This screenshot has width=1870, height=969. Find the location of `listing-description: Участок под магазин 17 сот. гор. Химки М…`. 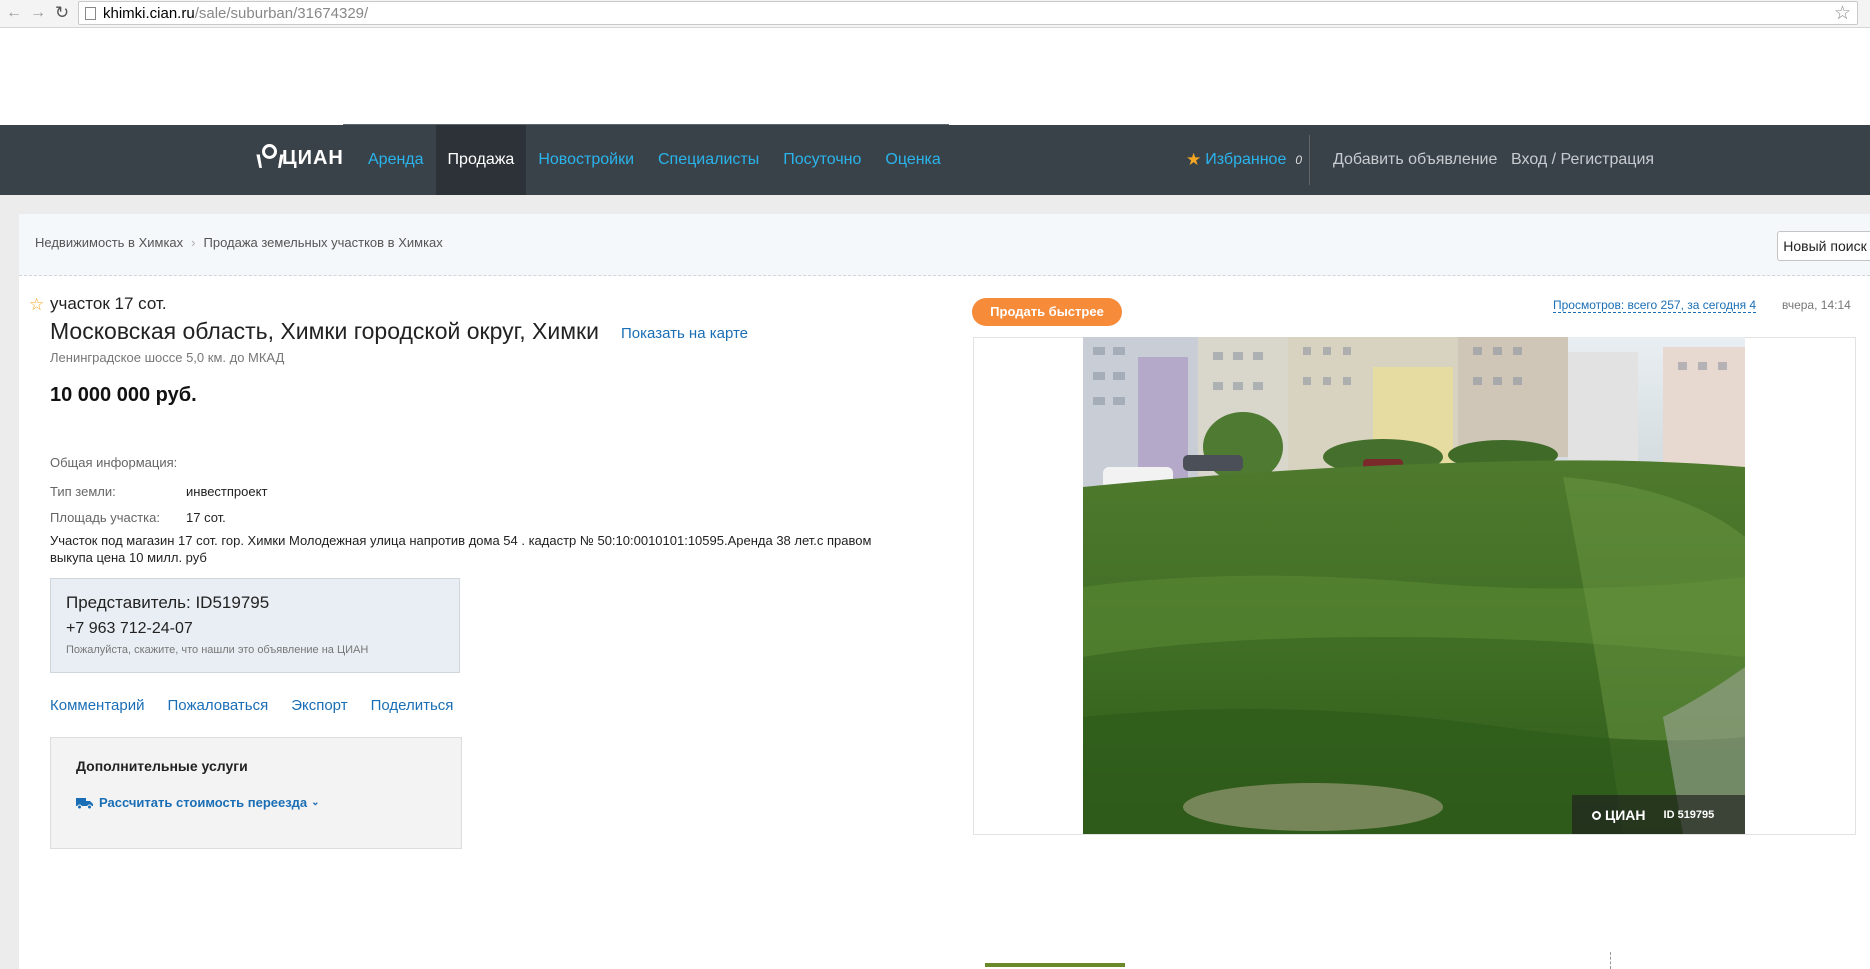

listing-description: Участок под магазин 17 сот. гор. Химки М… is located at coordinates (461, 549).